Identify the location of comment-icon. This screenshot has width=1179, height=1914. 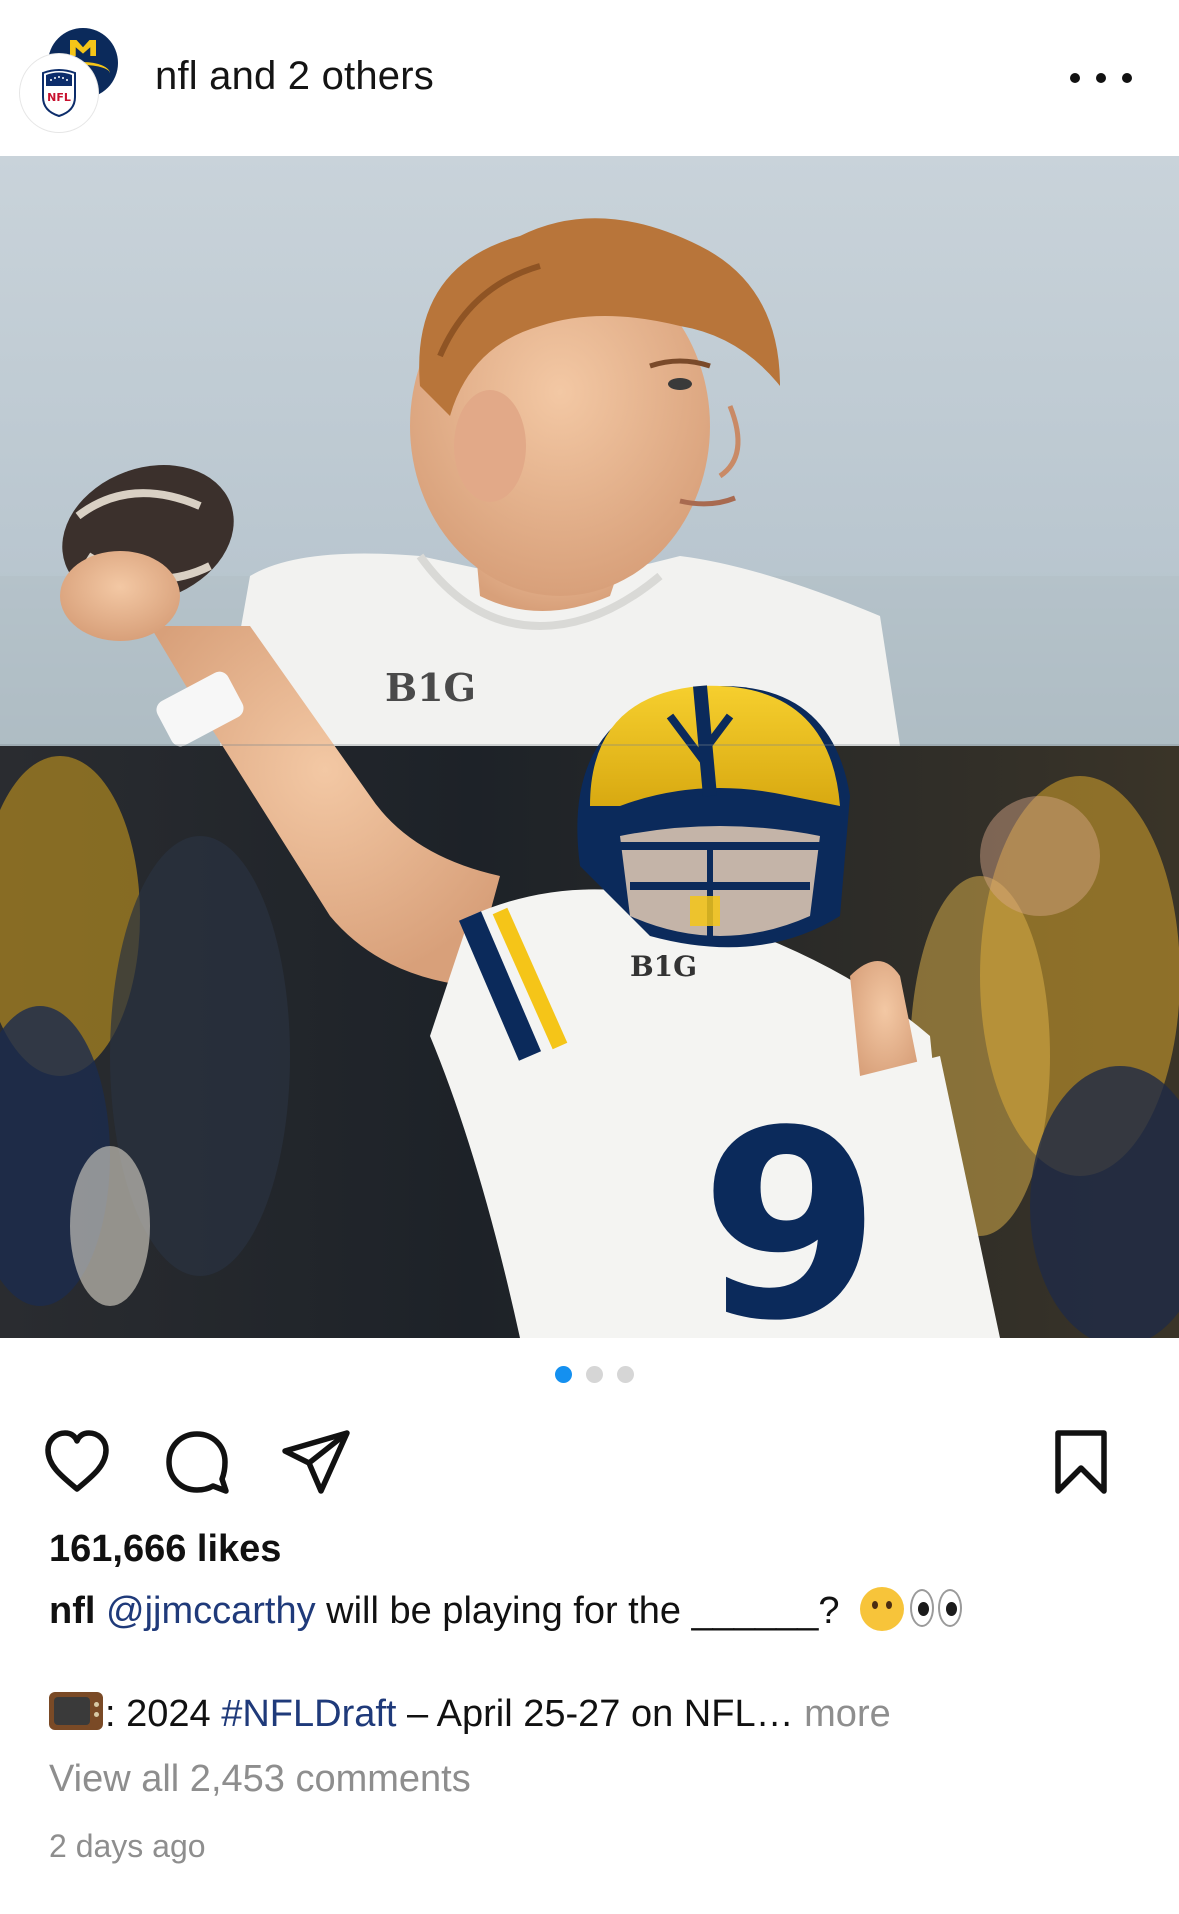
(197, 1462).